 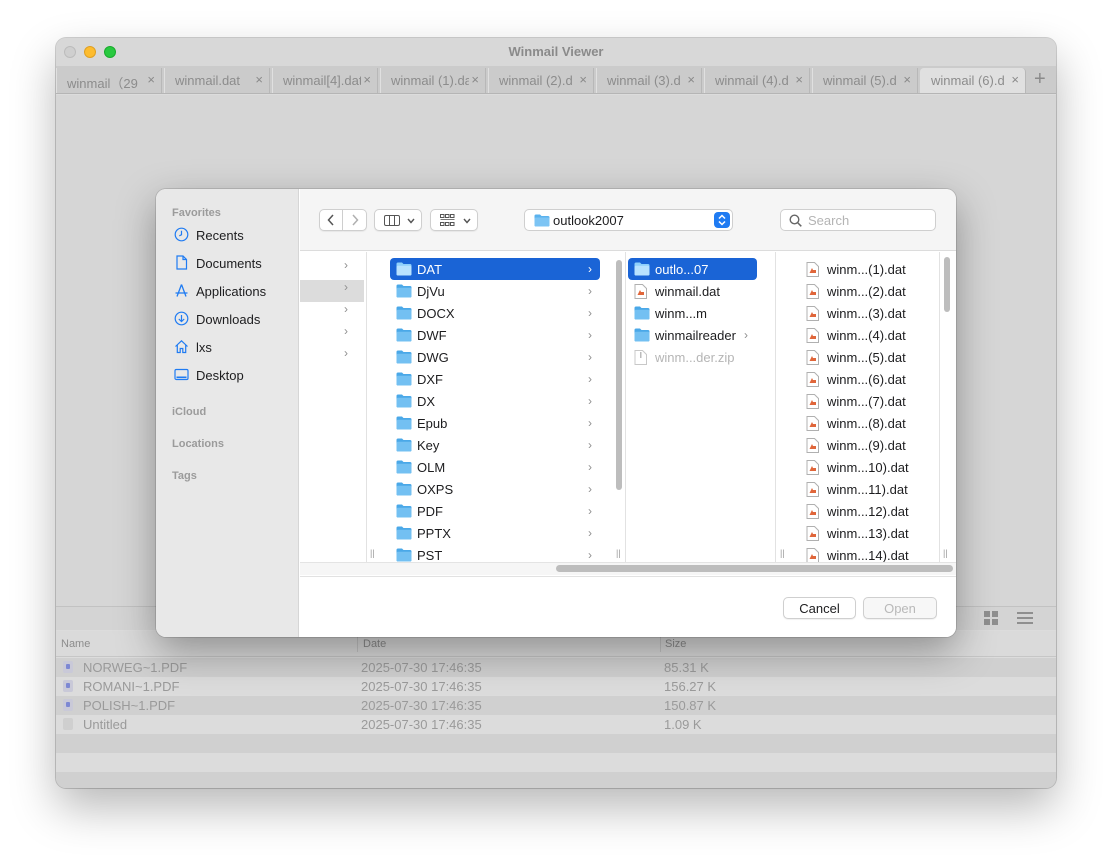 I want to click on tab-8: winmail (5).d ×, so click(x=865, y=80).